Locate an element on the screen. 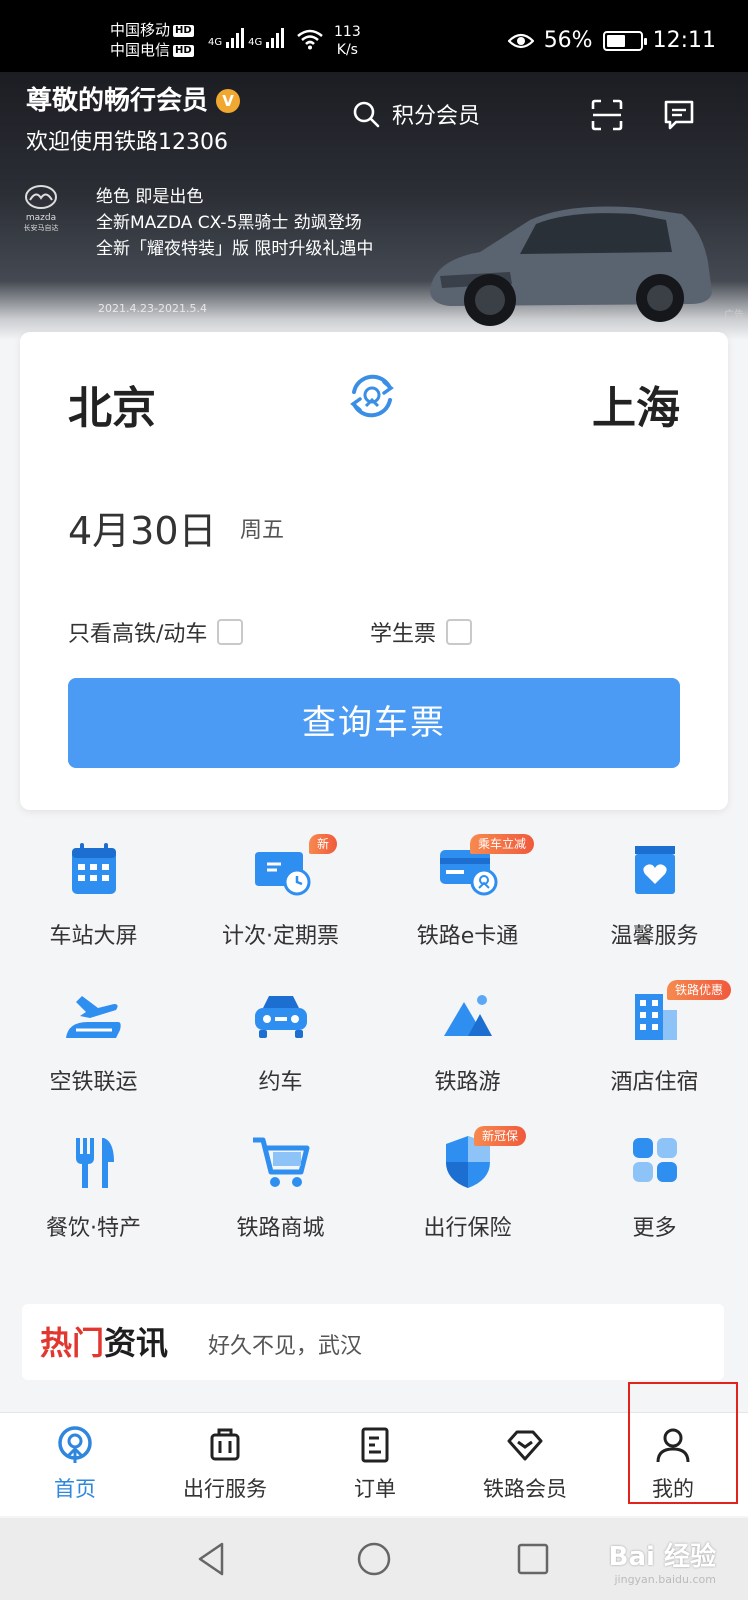  service-label: 计次·定期票 is located at coordinates (280, 936).